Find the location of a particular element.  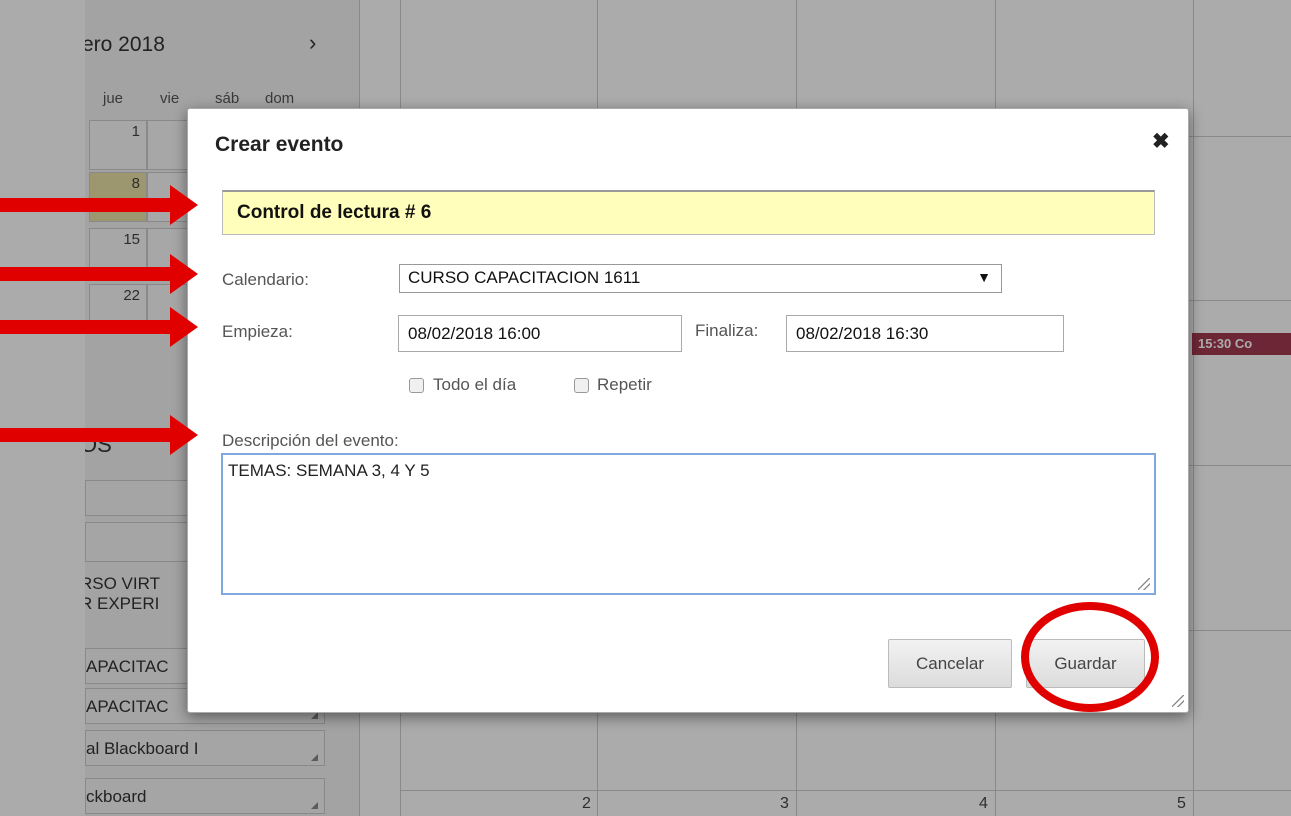

calendar-label: Calendario: is located at coordinates (265, 279).